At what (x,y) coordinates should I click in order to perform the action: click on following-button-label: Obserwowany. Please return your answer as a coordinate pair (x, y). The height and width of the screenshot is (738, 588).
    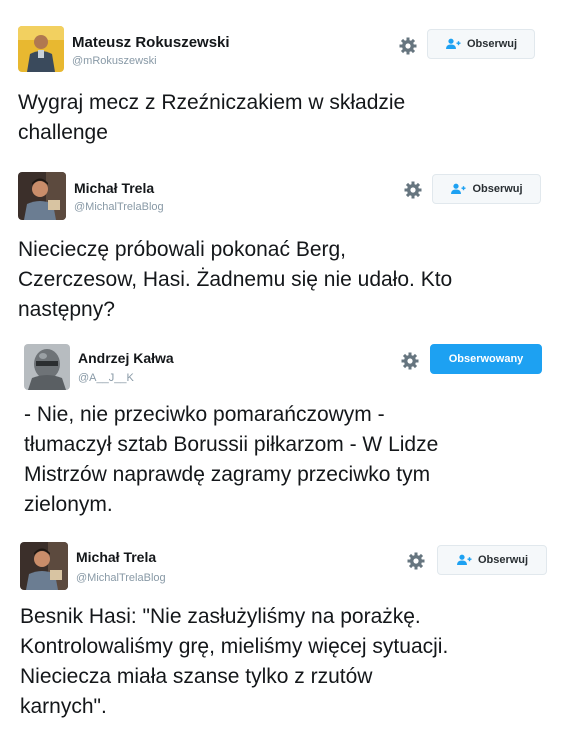
    Looking at the image, I should click on (486, 359).